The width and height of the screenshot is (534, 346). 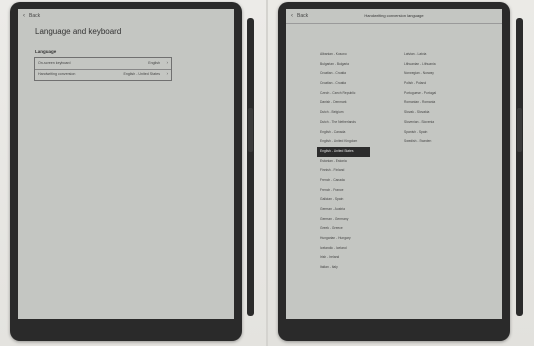 What do you see at coordinates (35, 16) in the screenshot?
I see `back-label: Back` at bounding box center [35, 16].